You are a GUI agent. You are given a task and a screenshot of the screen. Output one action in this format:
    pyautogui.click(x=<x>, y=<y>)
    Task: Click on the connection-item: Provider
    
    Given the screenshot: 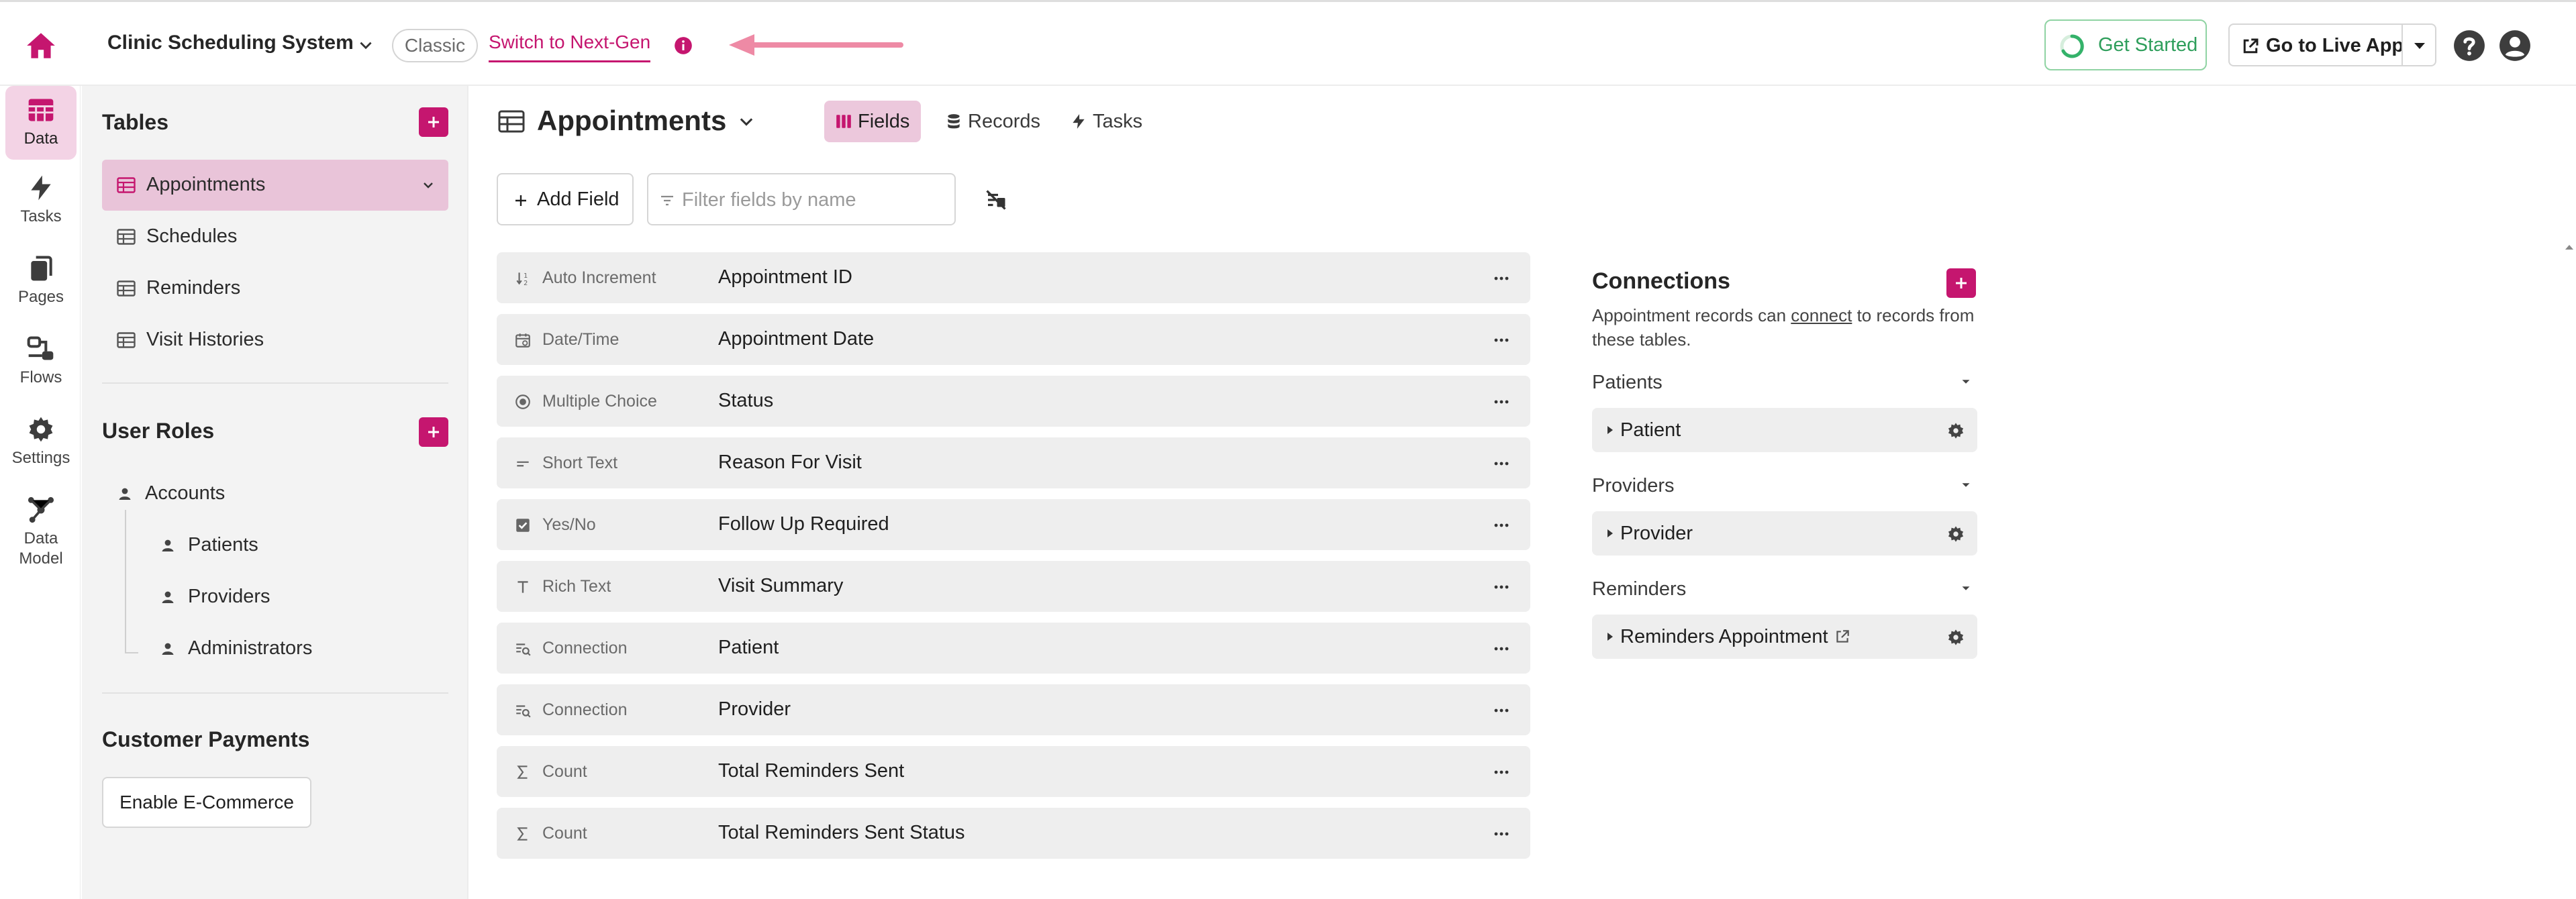 What is the action you would take?
    pyautogui.click(x=1784, y=533)
    